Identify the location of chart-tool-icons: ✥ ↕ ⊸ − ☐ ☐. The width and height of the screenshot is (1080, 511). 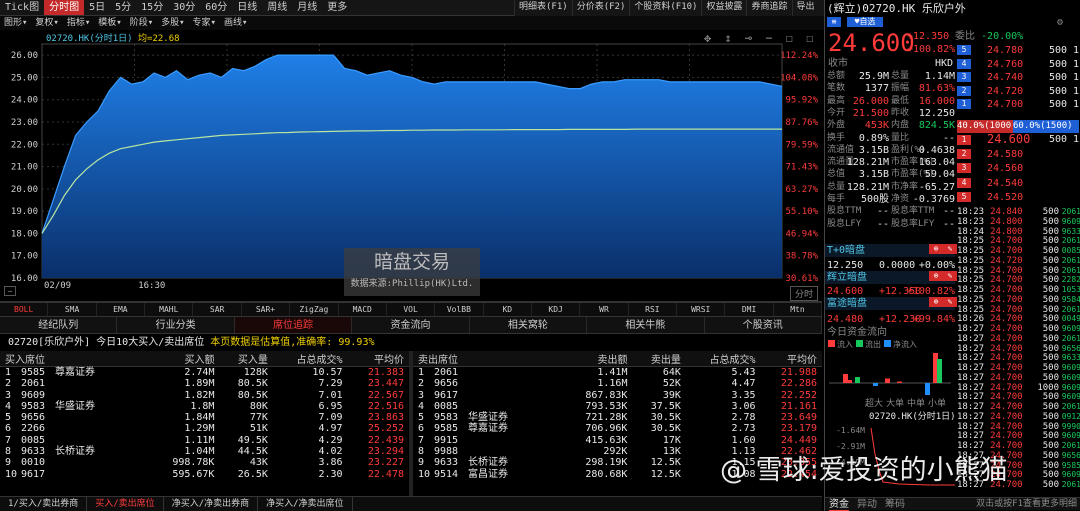
(760, 38).